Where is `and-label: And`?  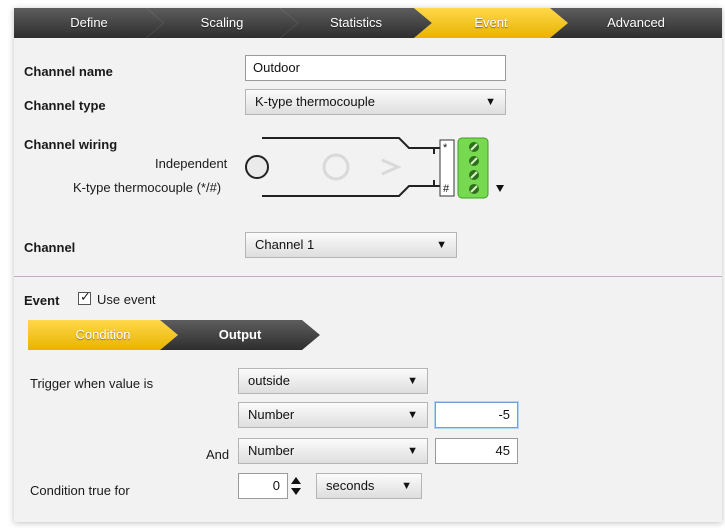 and-label: And is located at coordinates (218, 454).